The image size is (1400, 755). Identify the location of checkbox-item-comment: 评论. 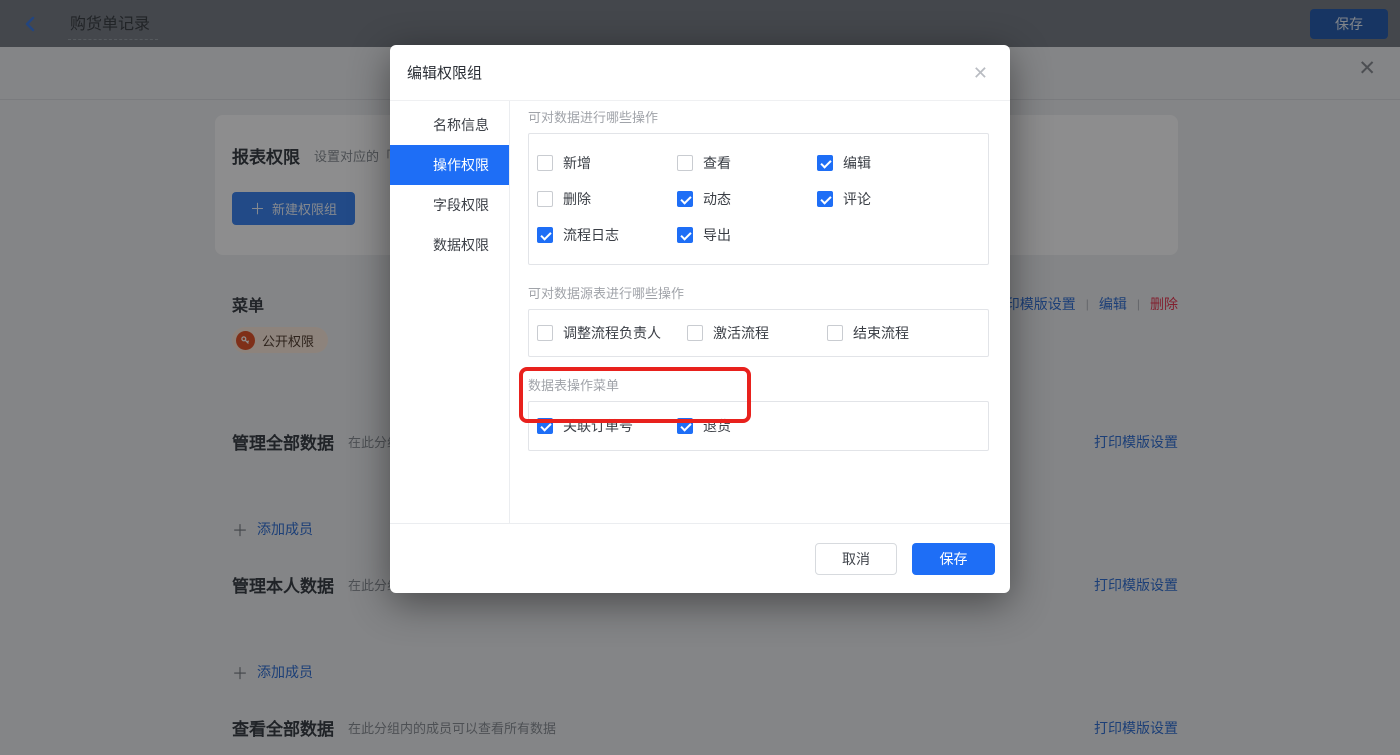
(887, 199).